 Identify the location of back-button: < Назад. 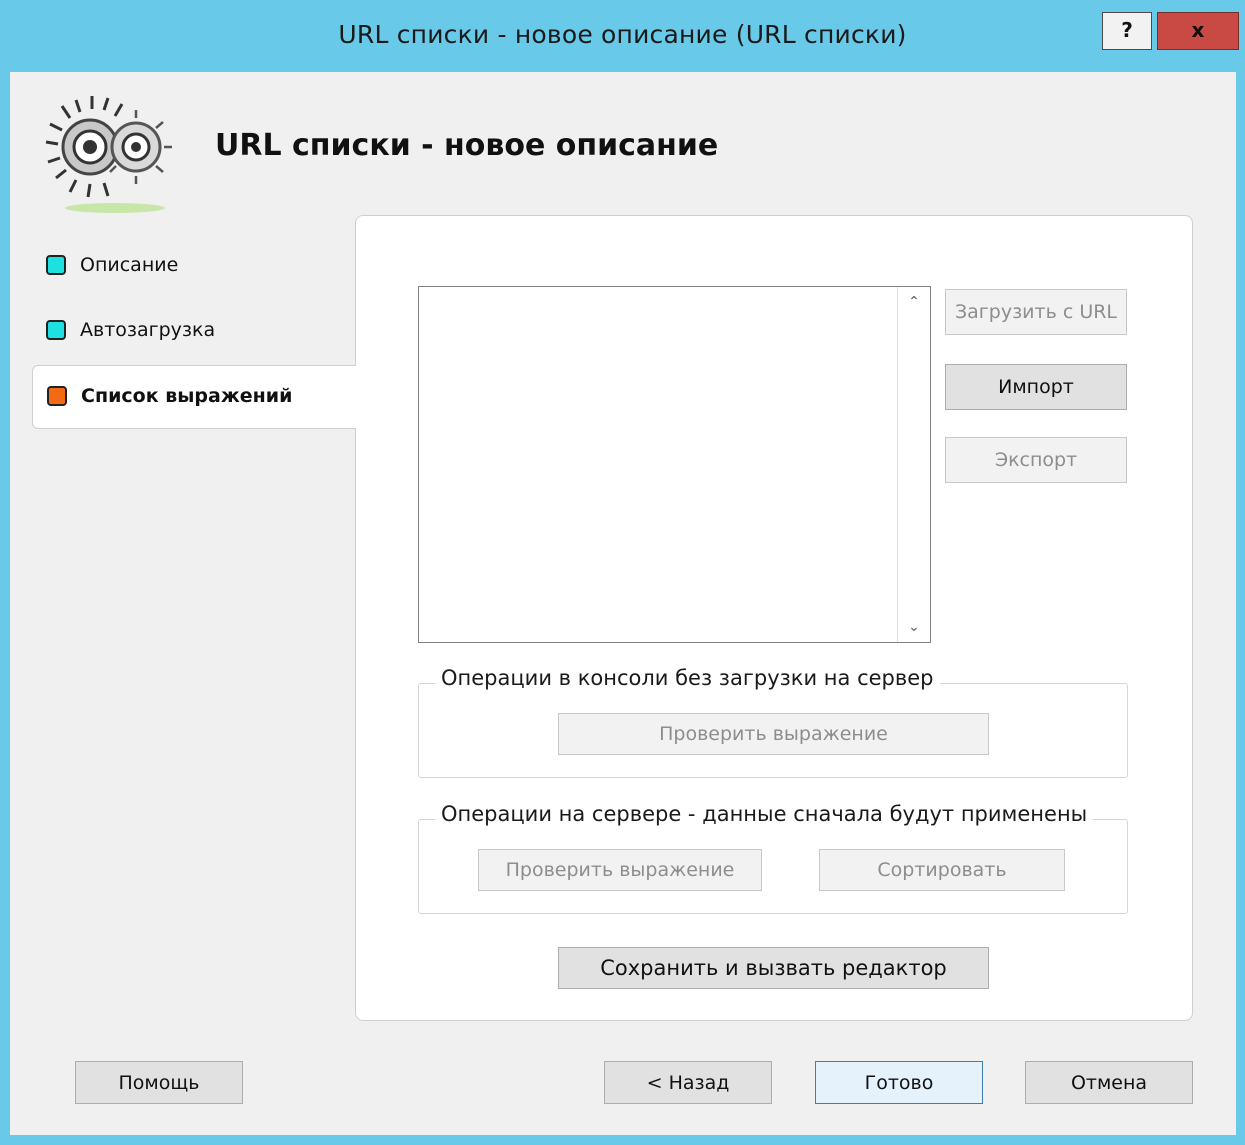
(688, 1082).